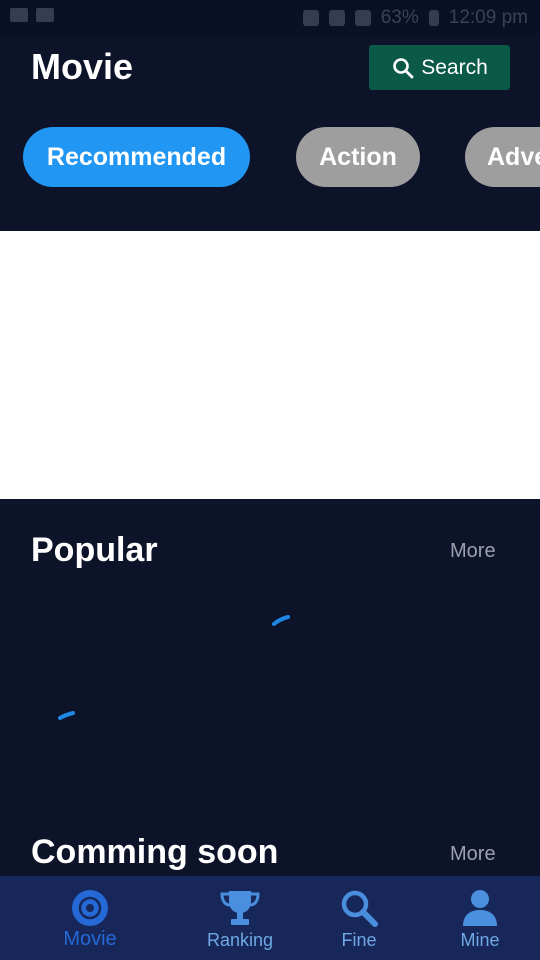  I want to click on status-indicators: 63% 12:09 pm, so click(415, 18).